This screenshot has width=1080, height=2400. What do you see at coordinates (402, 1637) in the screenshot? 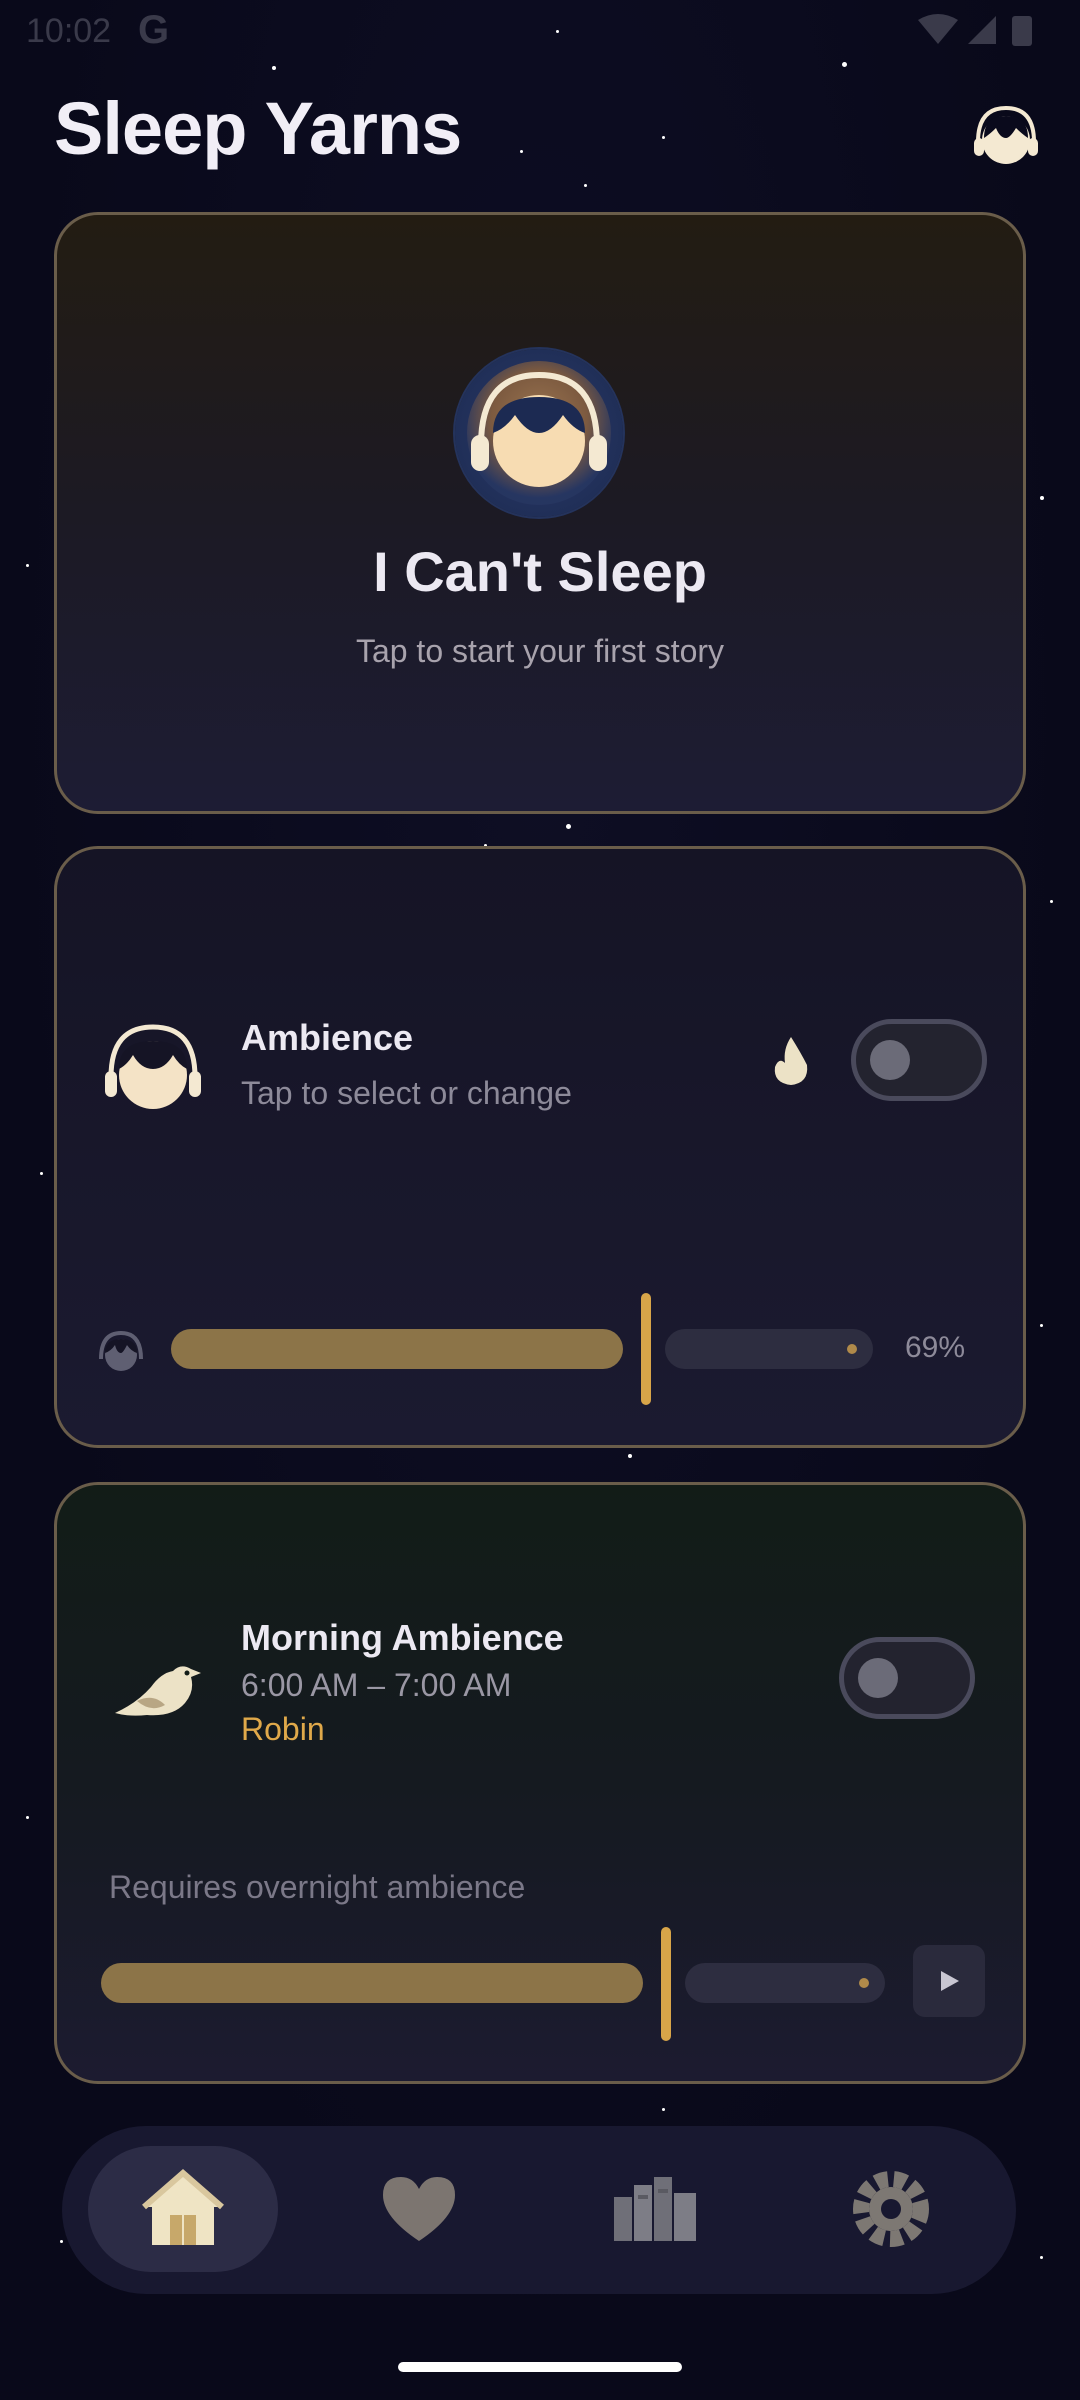
I see `morning-ambience-title: Morning Ambience` at bounding box center [402, 1637].